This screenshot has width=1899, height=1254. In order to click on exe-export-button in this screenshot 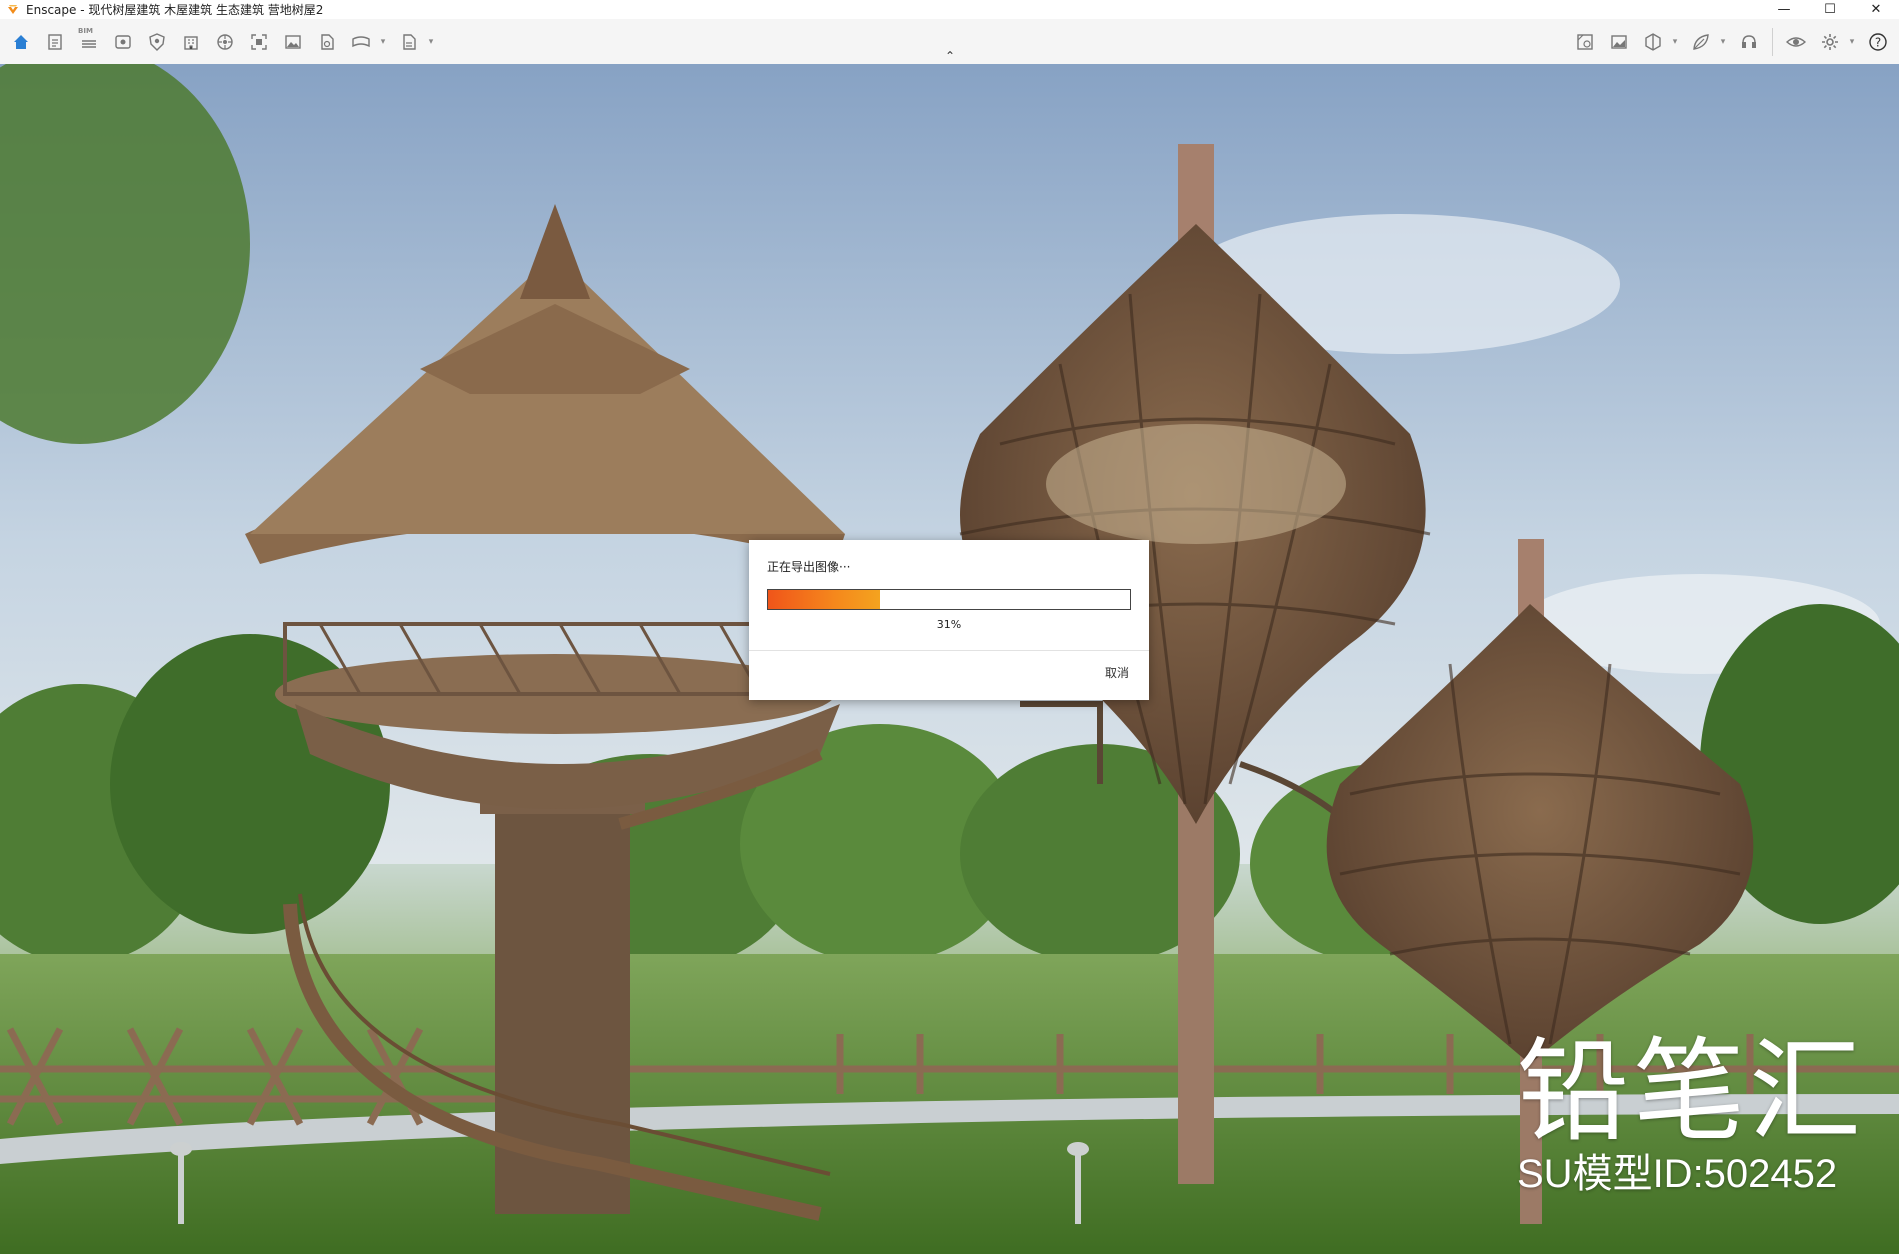, I will do `click(409, 42)`.